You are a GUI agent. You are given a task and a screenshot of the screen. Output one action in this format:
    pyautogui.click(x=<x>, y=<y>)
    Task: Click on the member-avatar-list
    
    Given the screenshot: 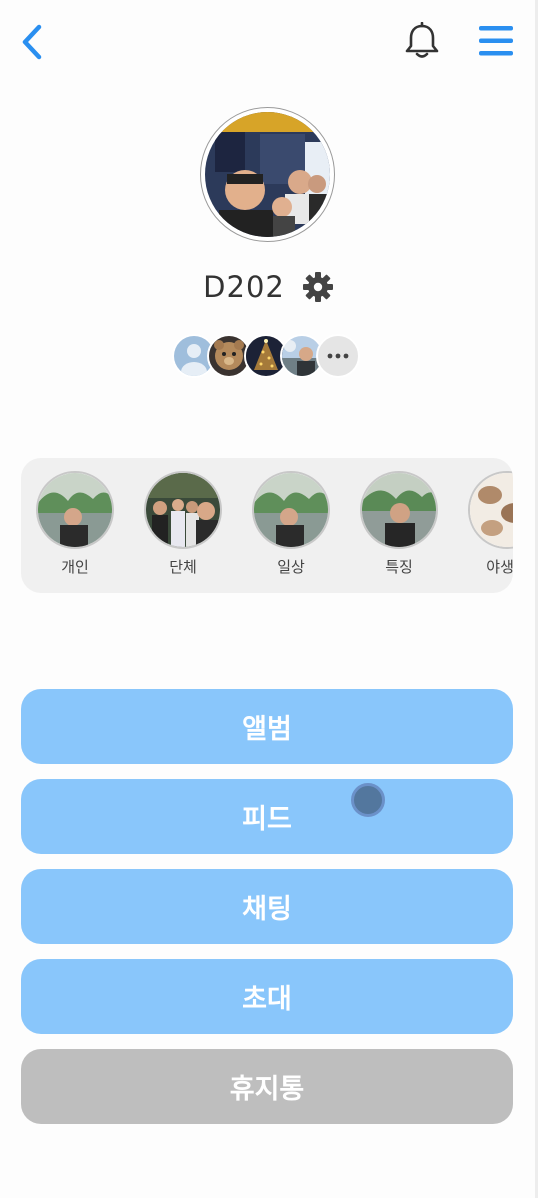 What is the action you would take?
    pyautogui.click(x=272, y=356)
    